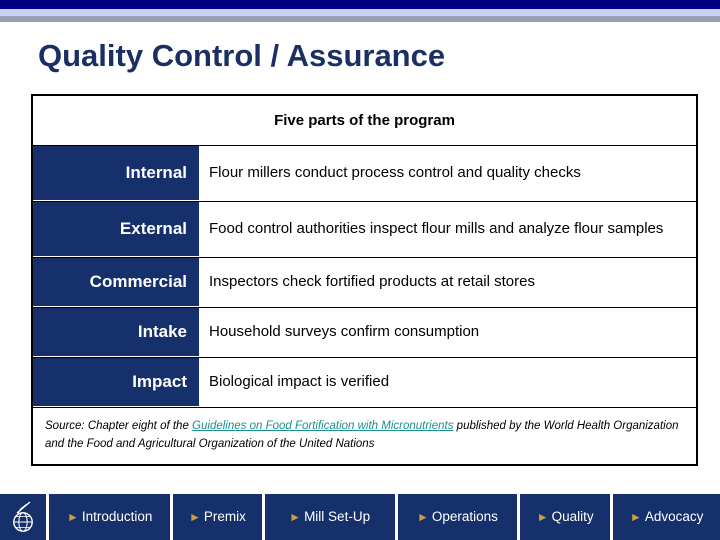 The height and width of the screenshot is (540, 720). Describe the element at coordinates (360, 4) in the screenshot. I see `top-navy-bar` at that location.